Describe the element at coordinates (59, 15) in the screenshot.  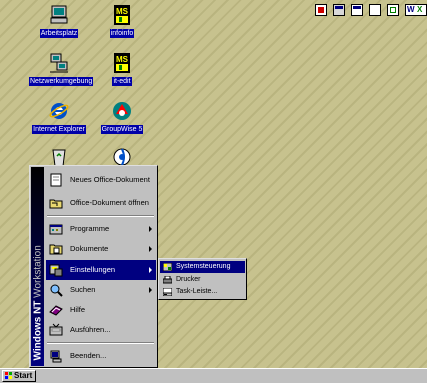
I see `my-computer-icon` at that location.